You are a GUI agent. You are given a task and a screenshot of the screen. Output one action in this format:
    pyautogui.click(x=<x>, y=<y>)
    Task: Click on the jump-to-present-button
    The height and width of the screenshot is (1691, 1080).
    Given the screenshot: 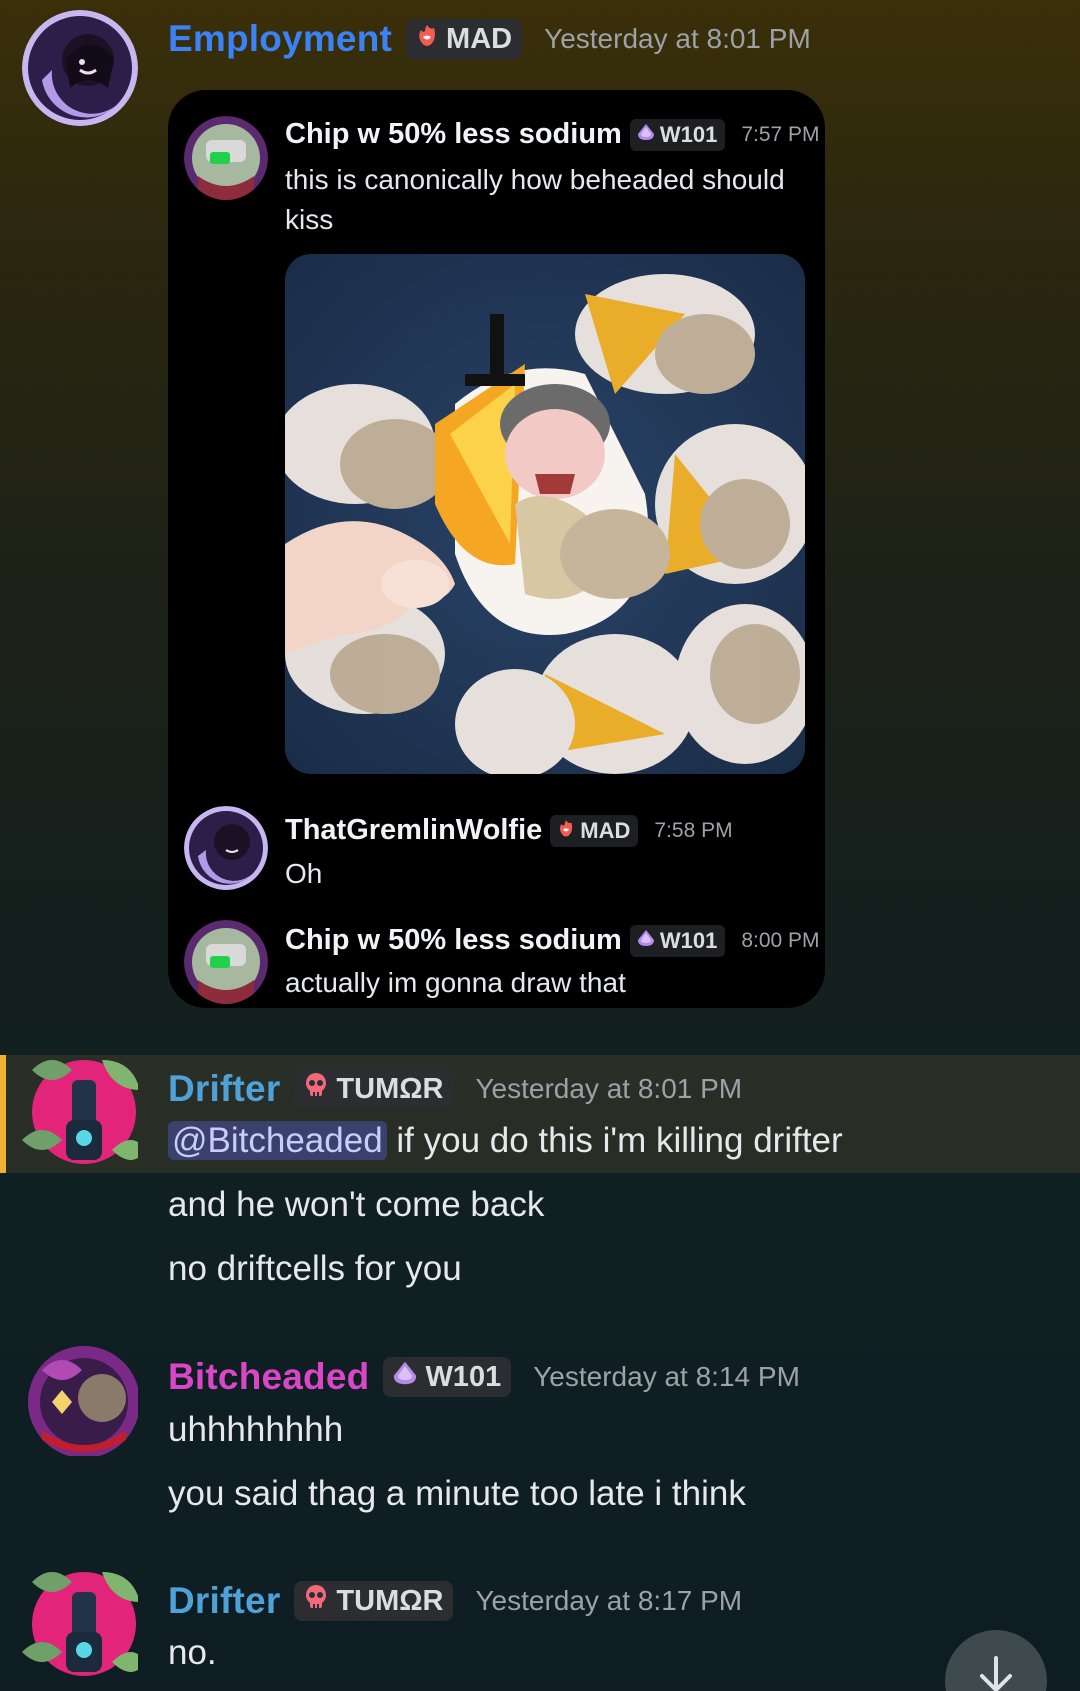 What is the action you would take?
    pyautogui.click(x=996, y=1660)
    